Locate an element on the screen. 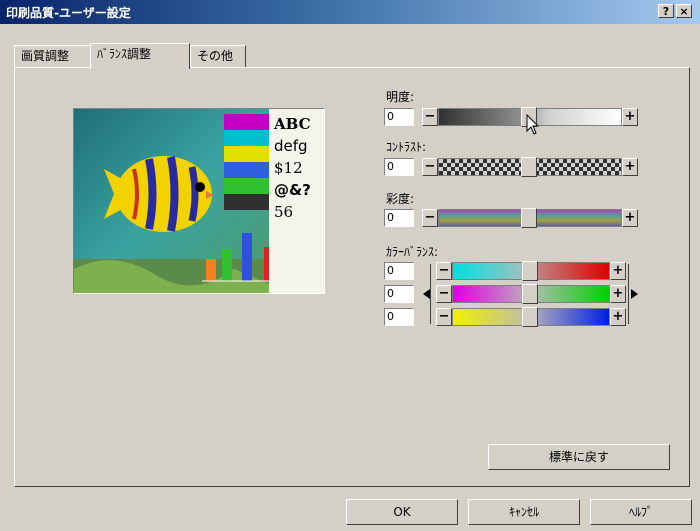 Image resolution: width=700 pixels, height=531 pixels. saturation-slider-thumb is located at coordinates (529, 218).